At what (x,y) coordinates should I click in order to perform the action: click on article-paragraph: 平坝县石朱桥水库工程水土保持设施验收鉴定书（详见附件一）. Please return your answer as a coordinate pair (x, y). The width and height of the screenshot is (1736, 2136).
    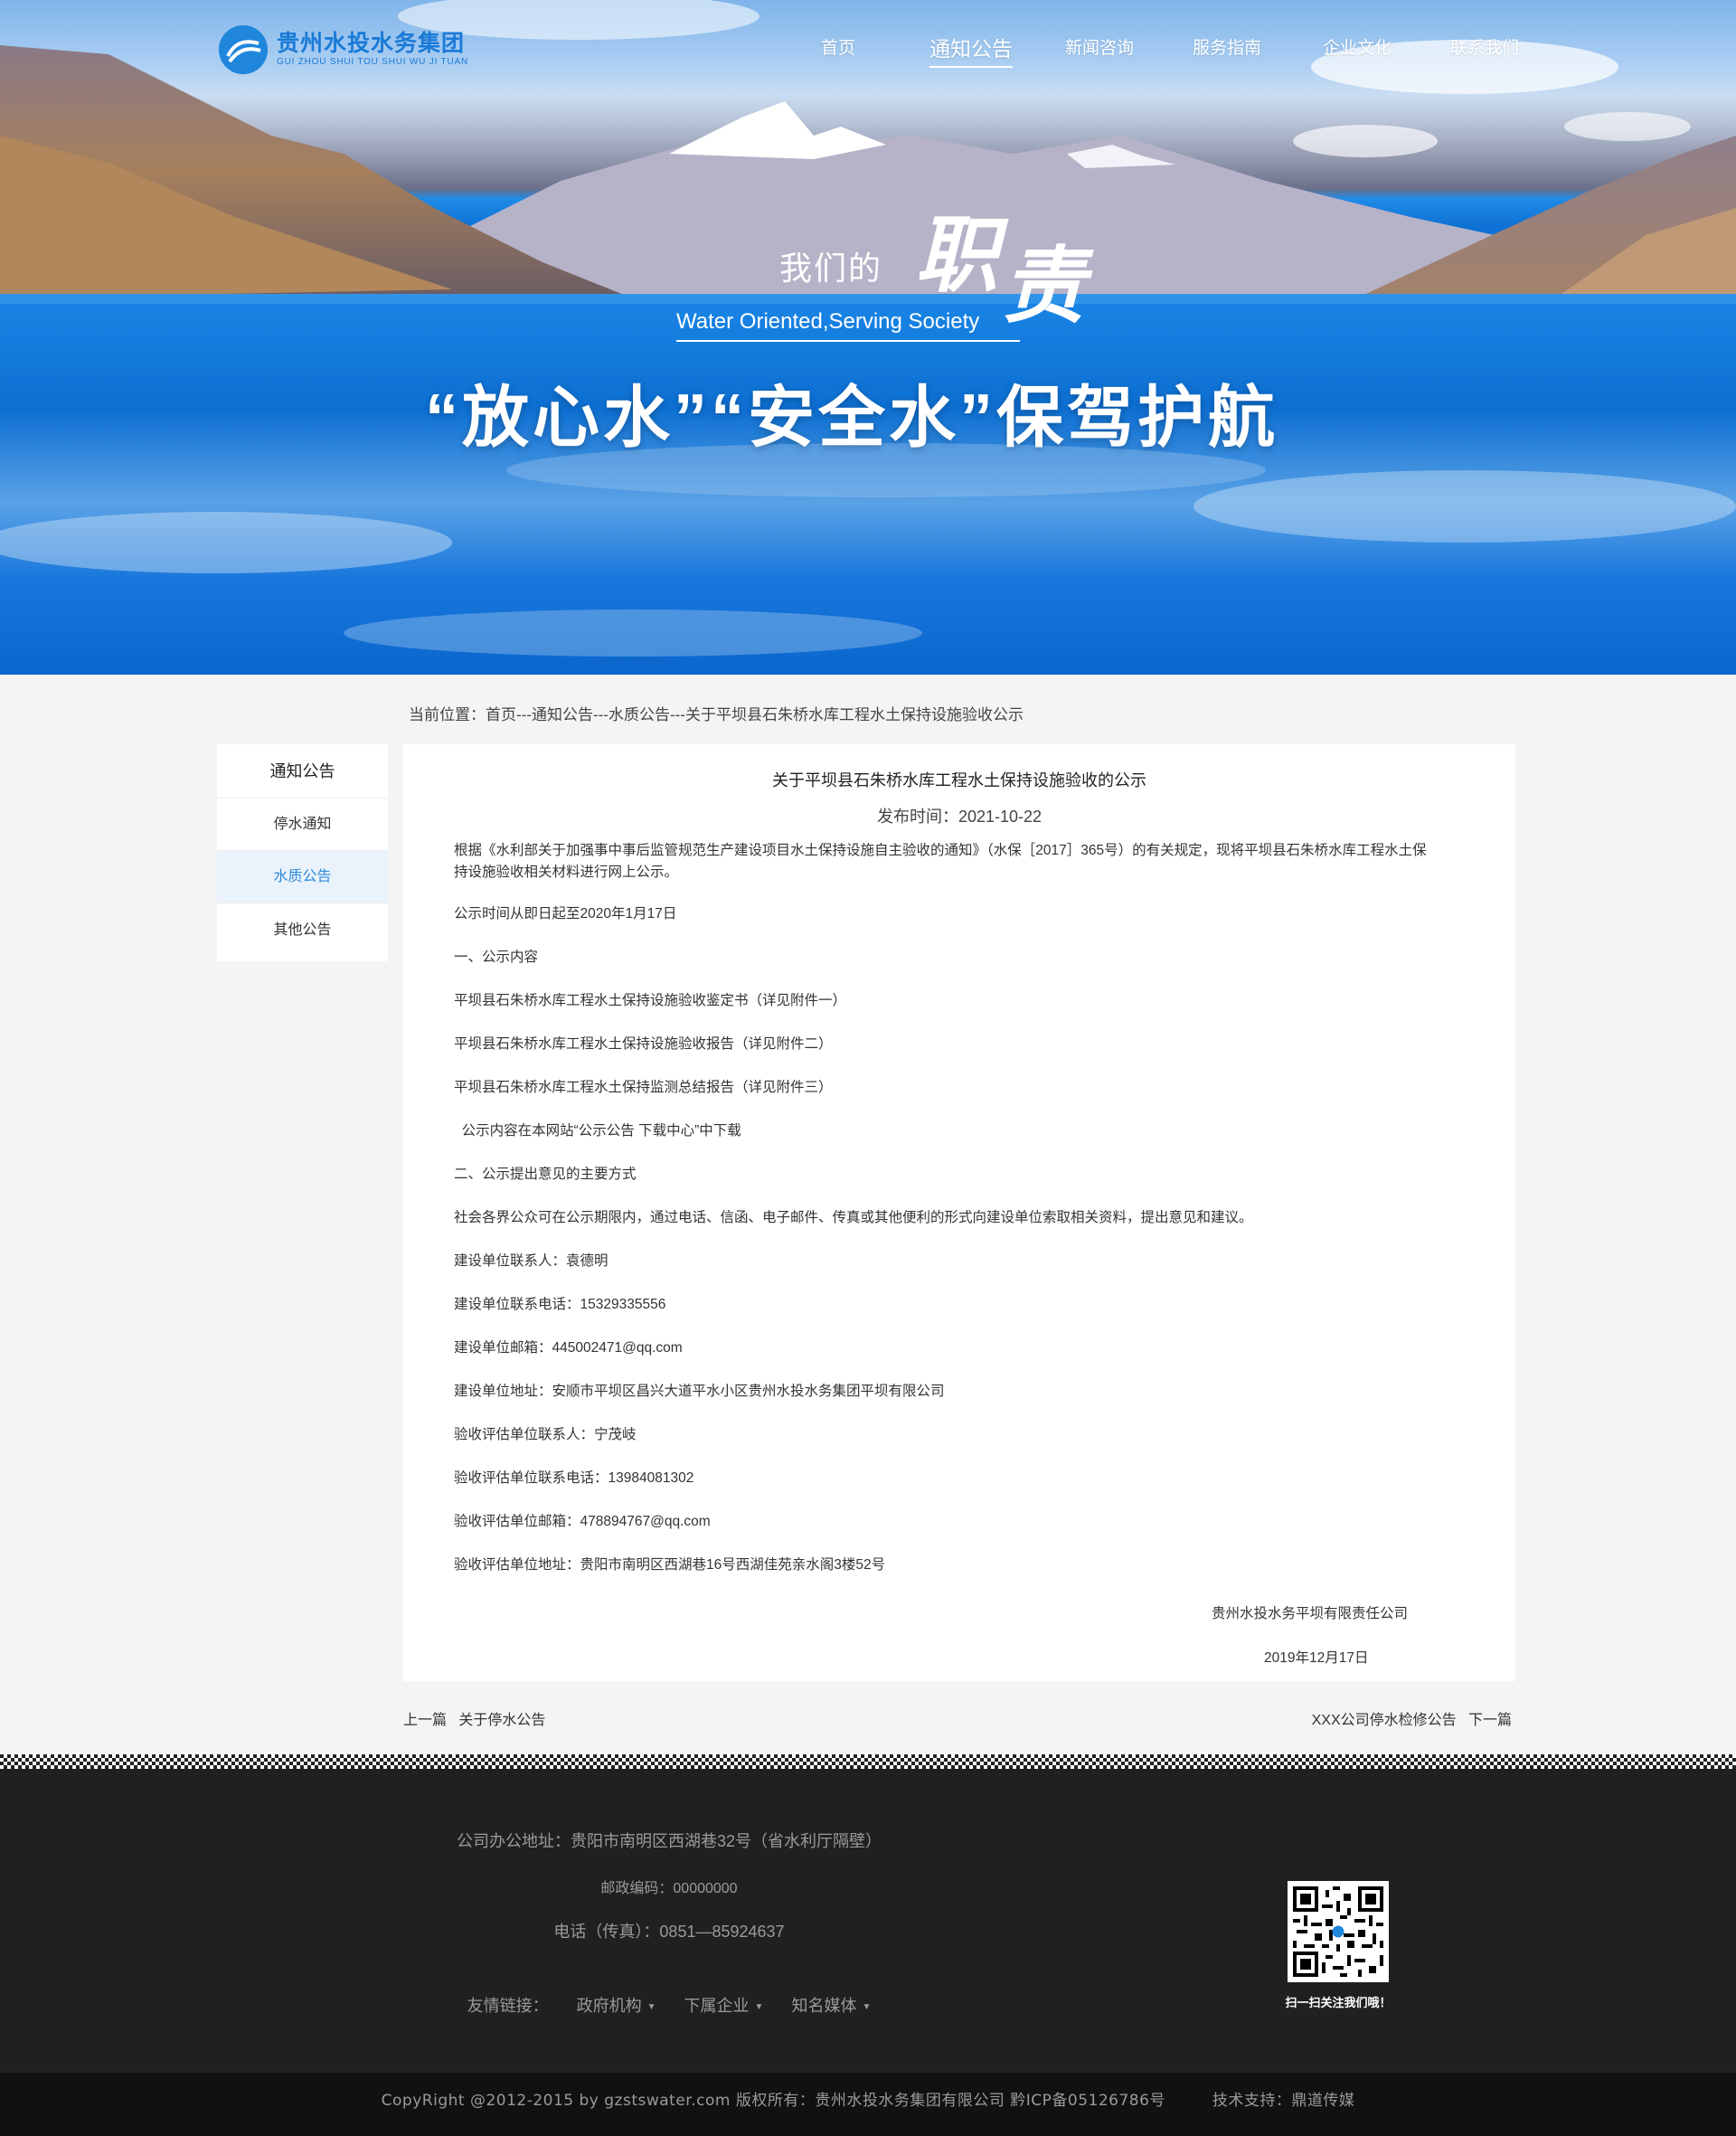
    Looking at the image, I should click on (650, 1000).